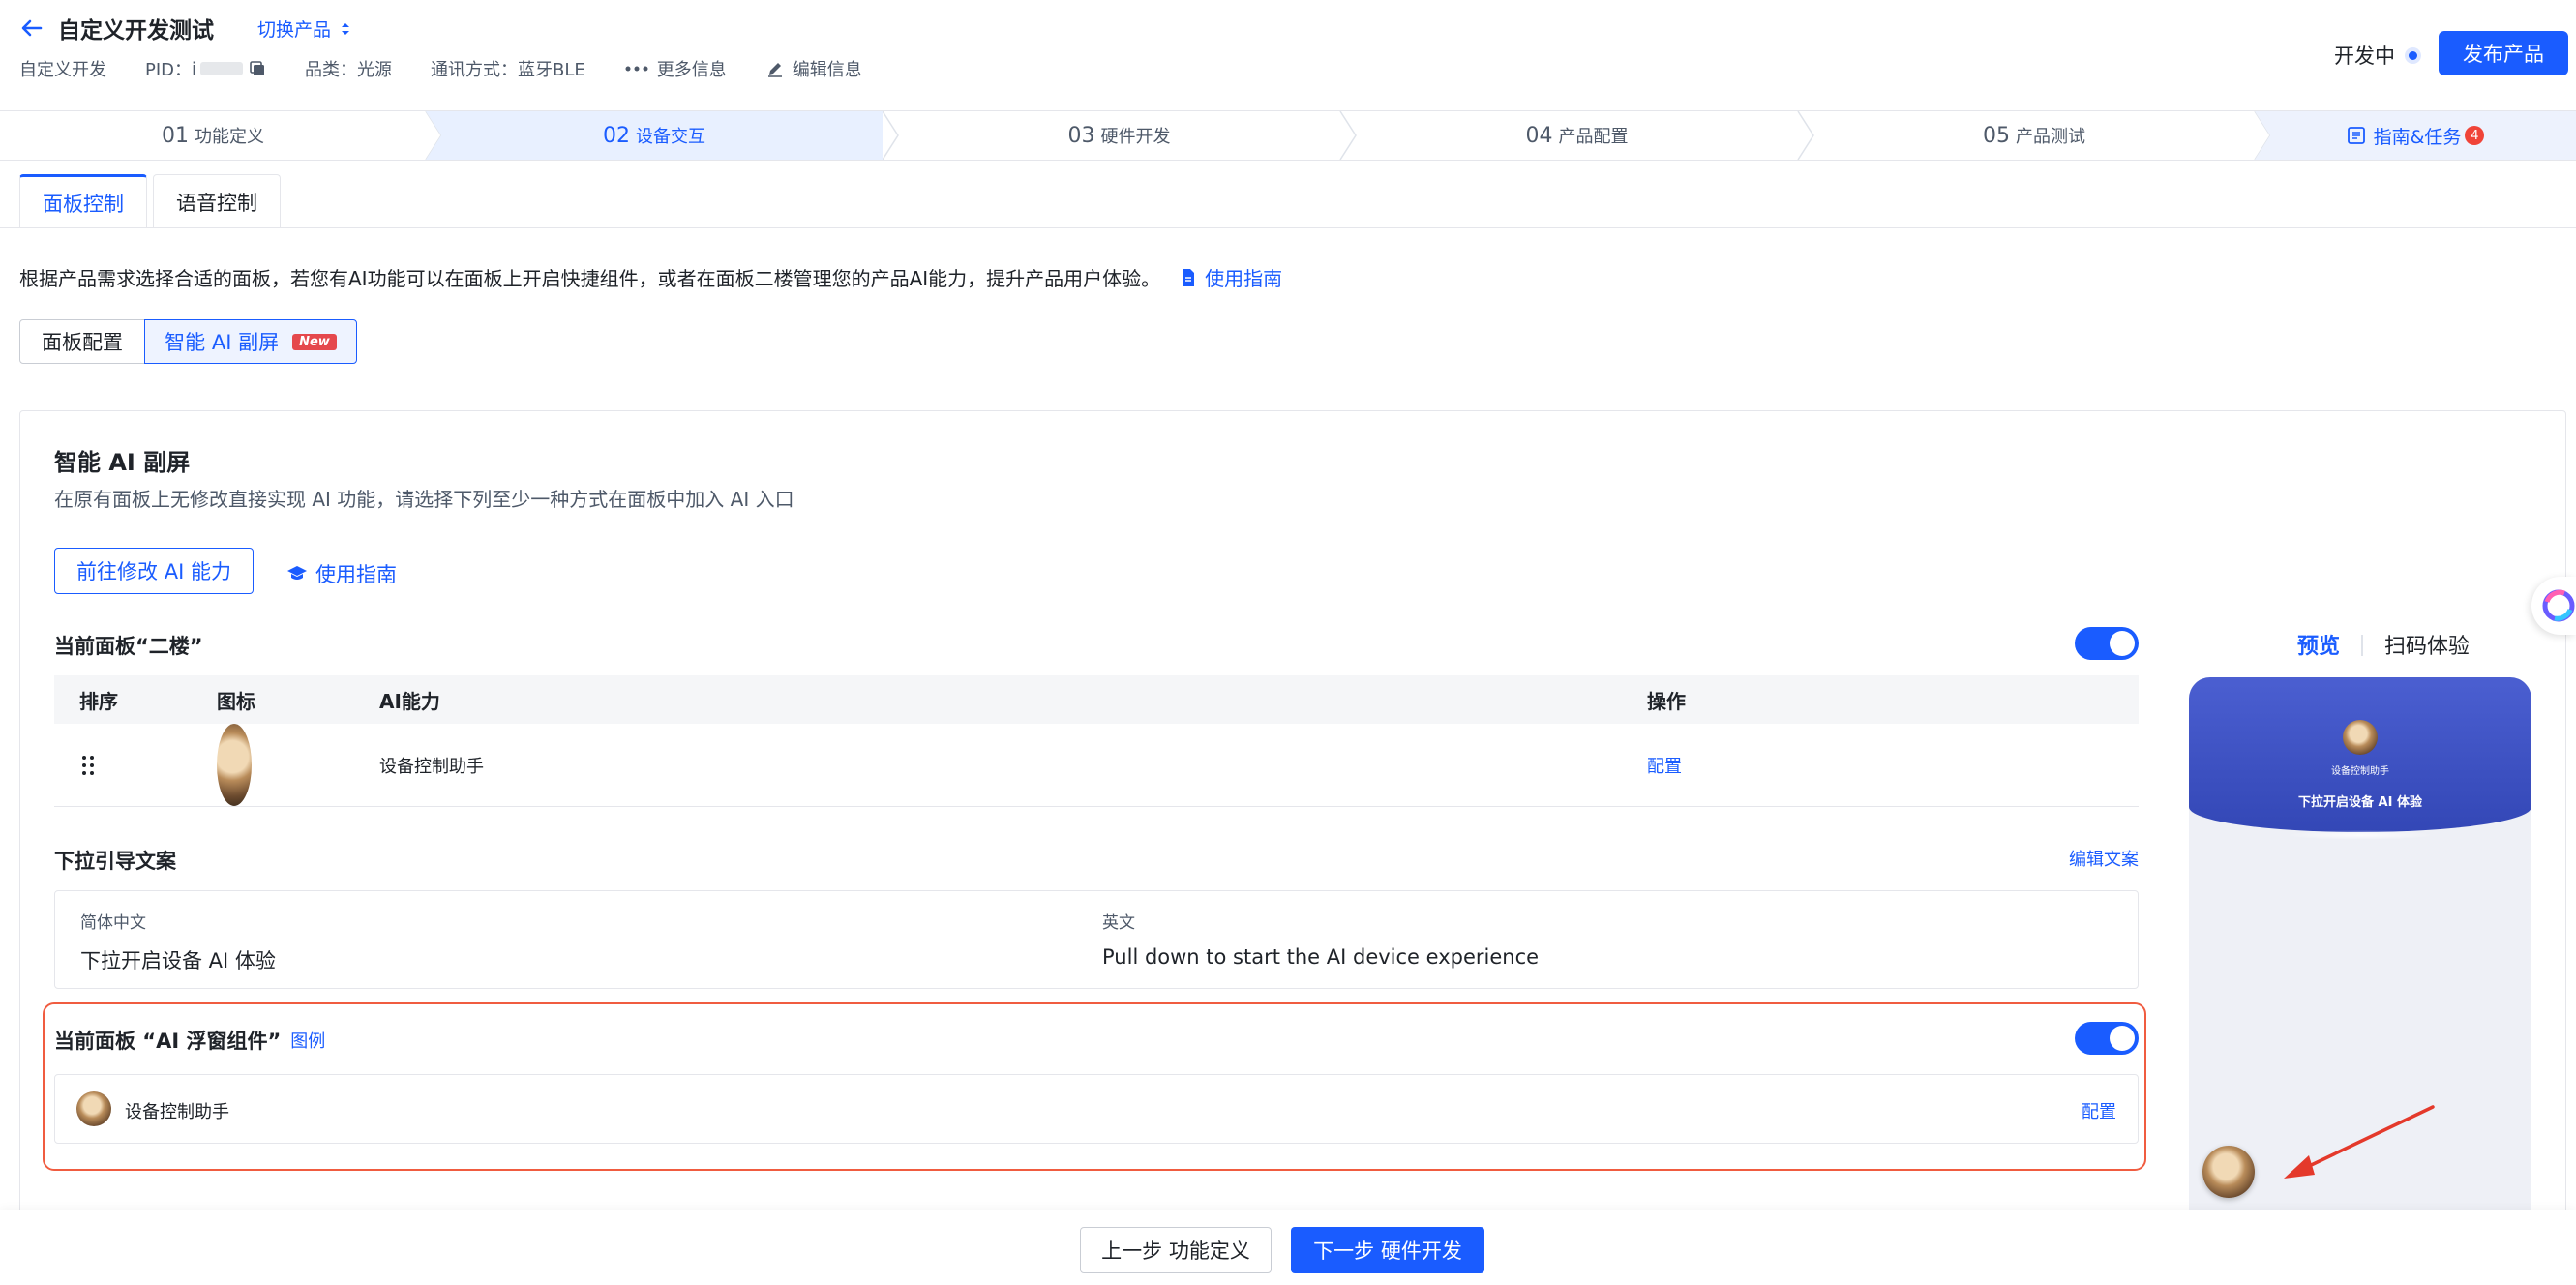 Image resolution: width=2576 pixels, height=1285 pixels. I want to click on zh-value: 下拉开启设备 AI 体验, so click(178, 961).